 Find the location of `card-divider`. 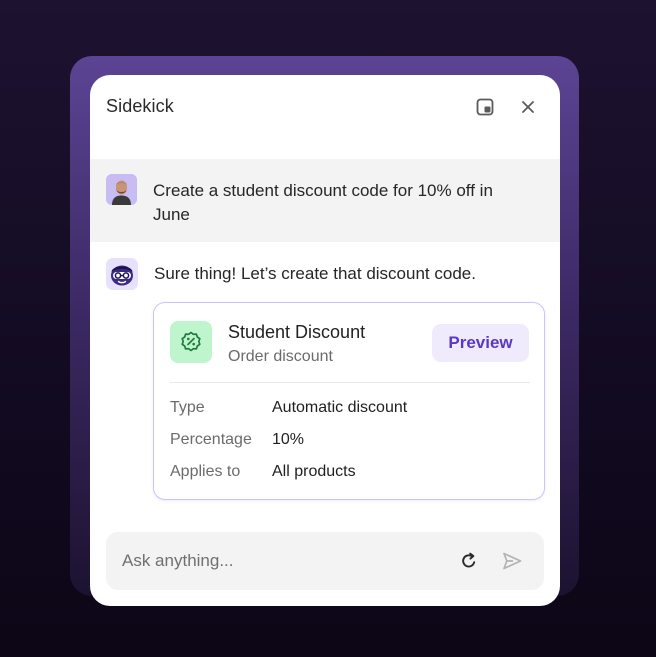

card-divider is located at coordinates (350, 382).